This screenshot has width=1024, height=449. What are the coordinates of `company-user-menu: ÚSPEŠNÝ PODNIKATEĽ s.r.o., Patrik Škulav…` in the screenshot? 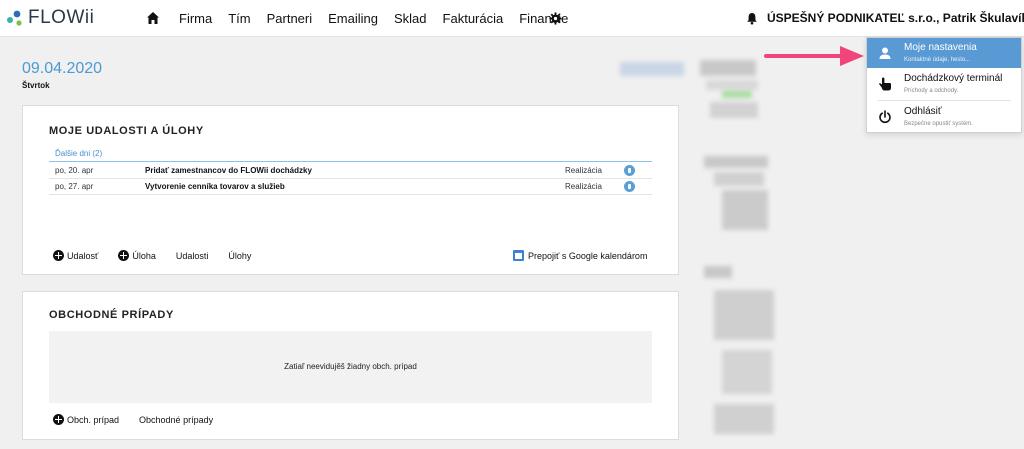 It's located at (895, 18).